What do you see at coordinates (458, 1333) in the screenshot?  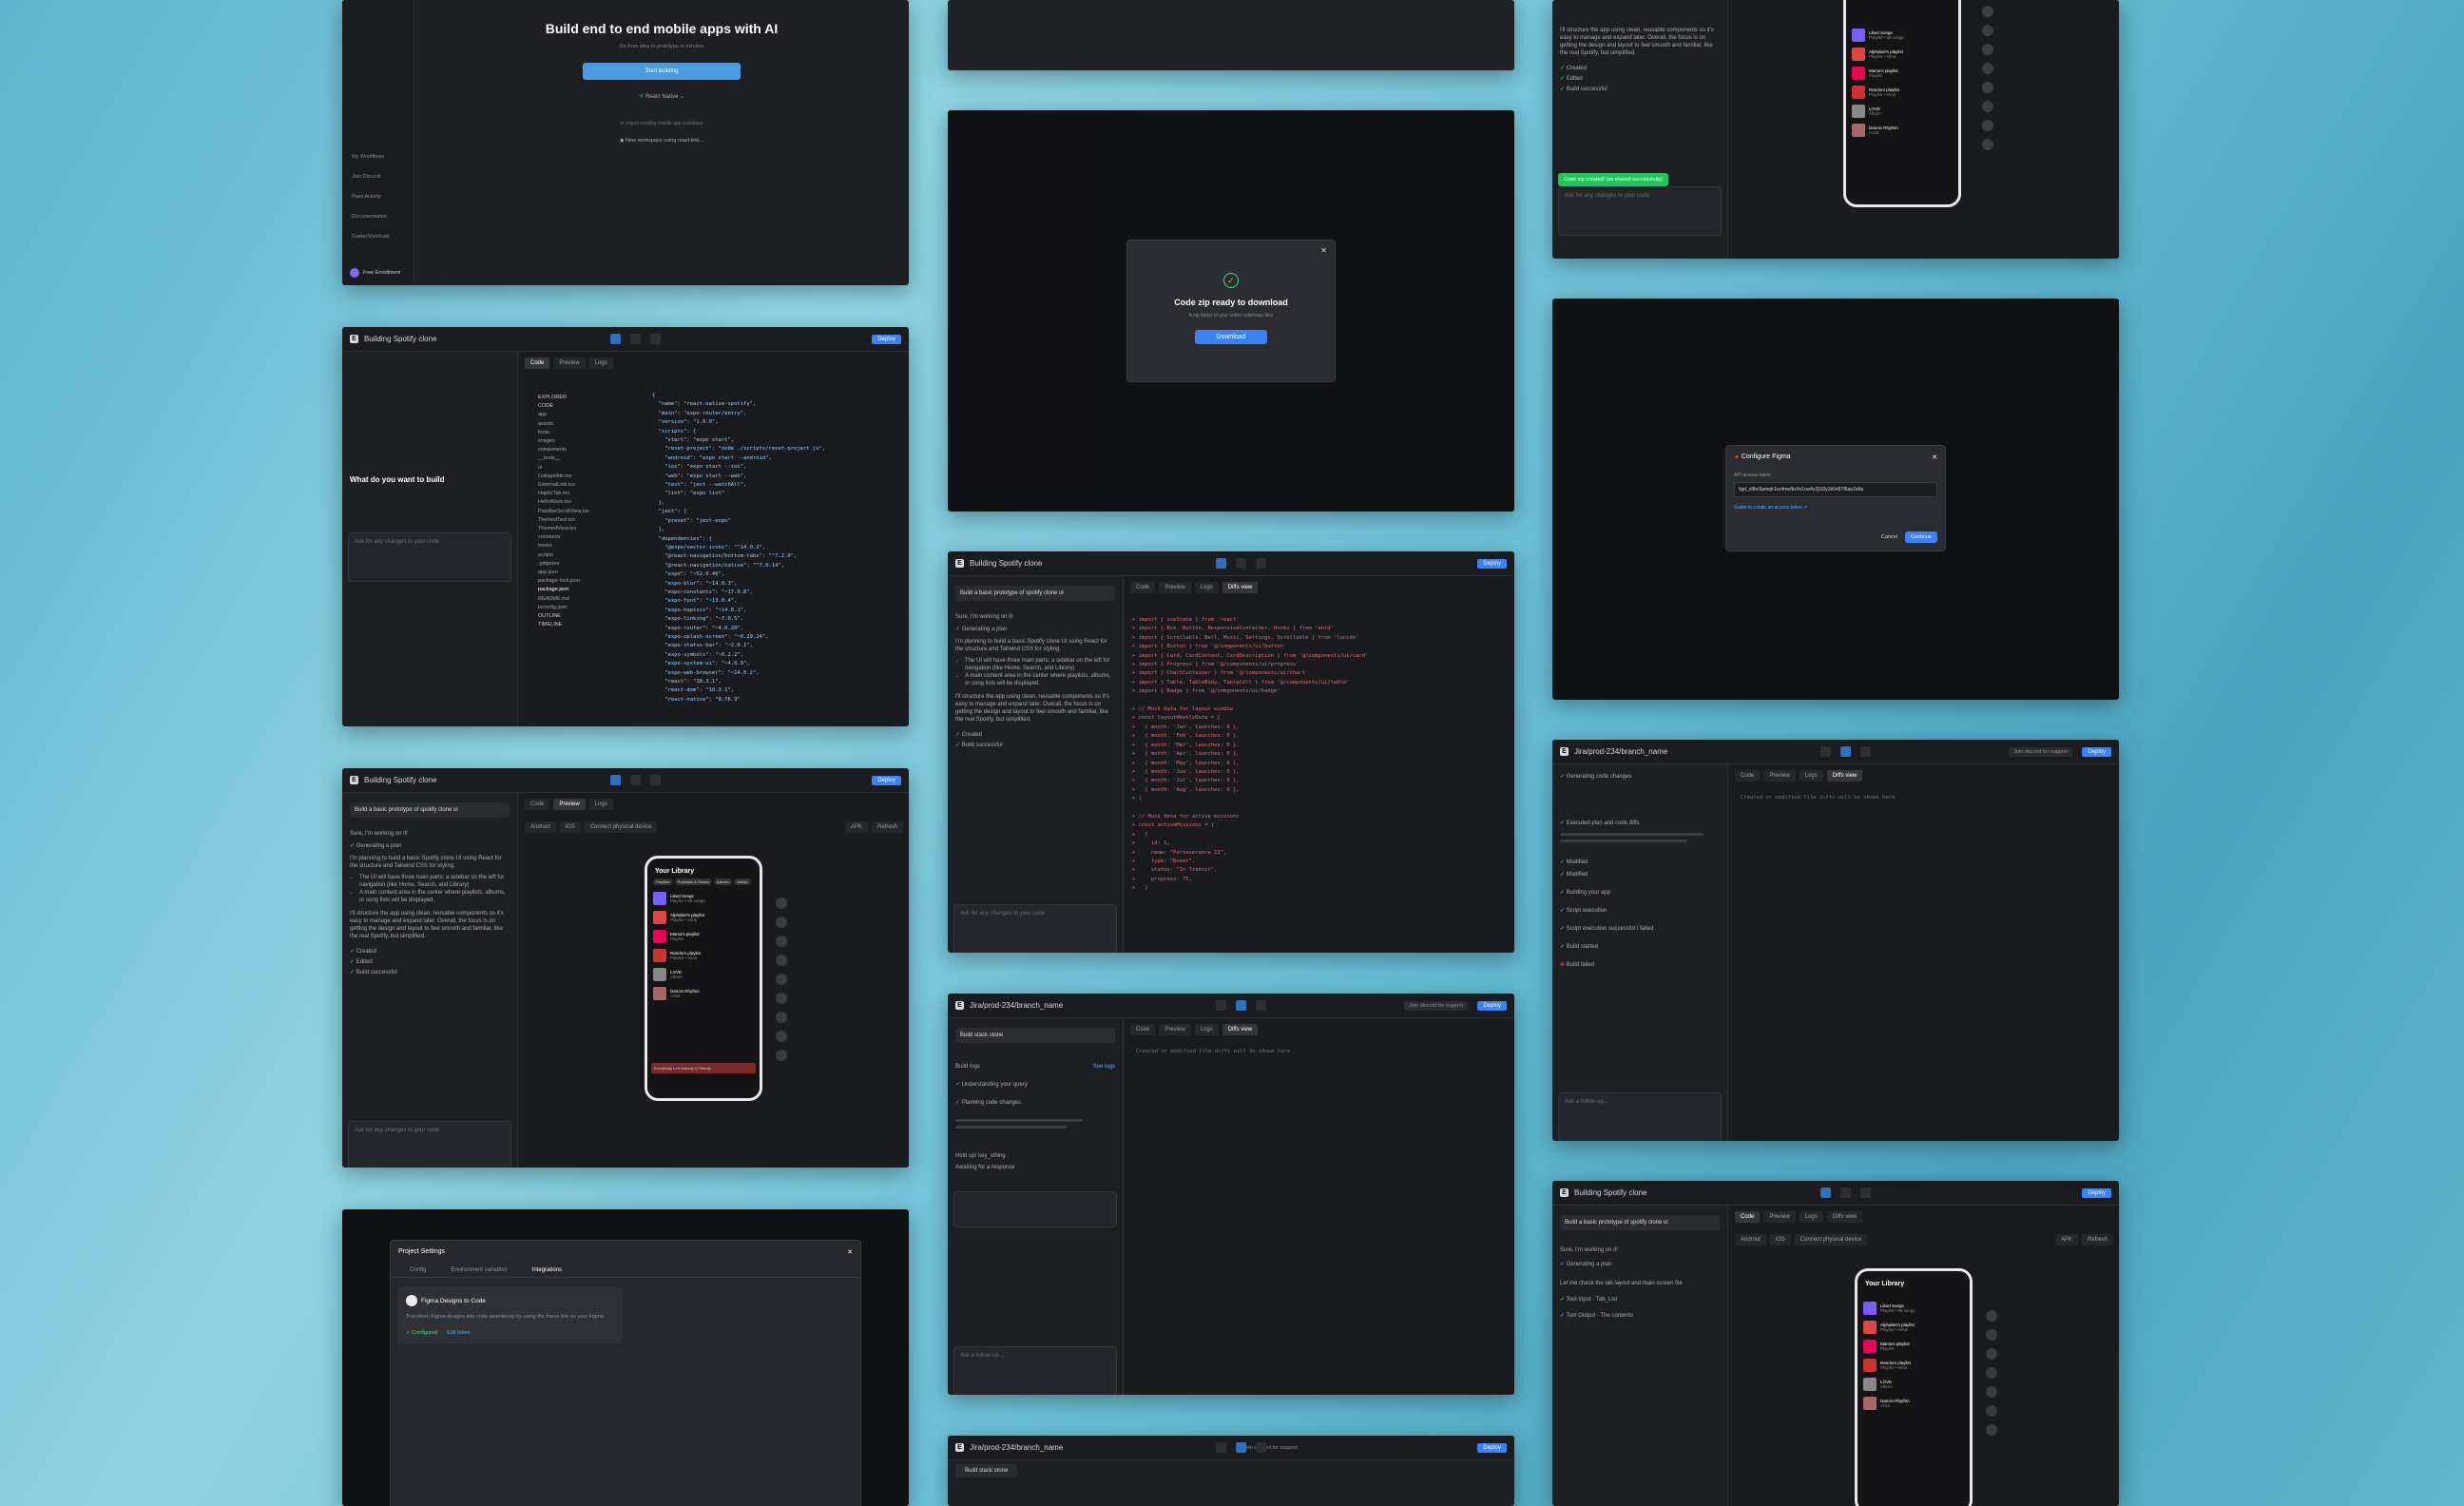 I see `edit-token-link: Edit token` at bounding box center [458, 1333].